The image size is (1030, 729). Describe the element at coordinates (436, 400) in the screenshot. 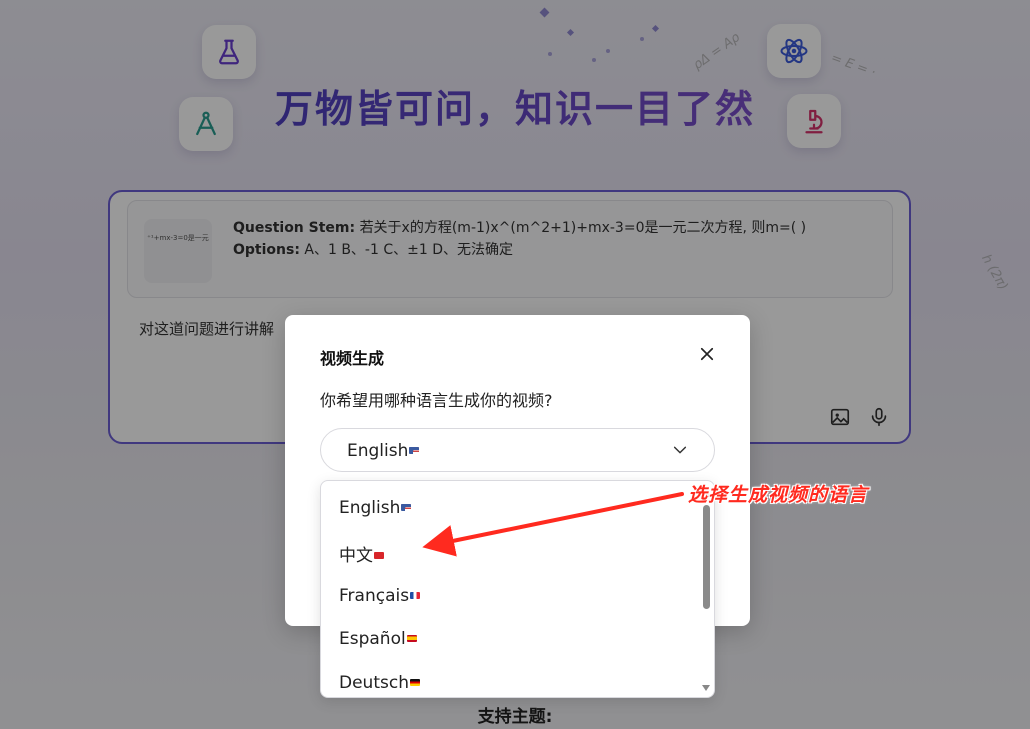

I see `dialog-question: 你希望用哪种语言生成你的视频?` at that location.